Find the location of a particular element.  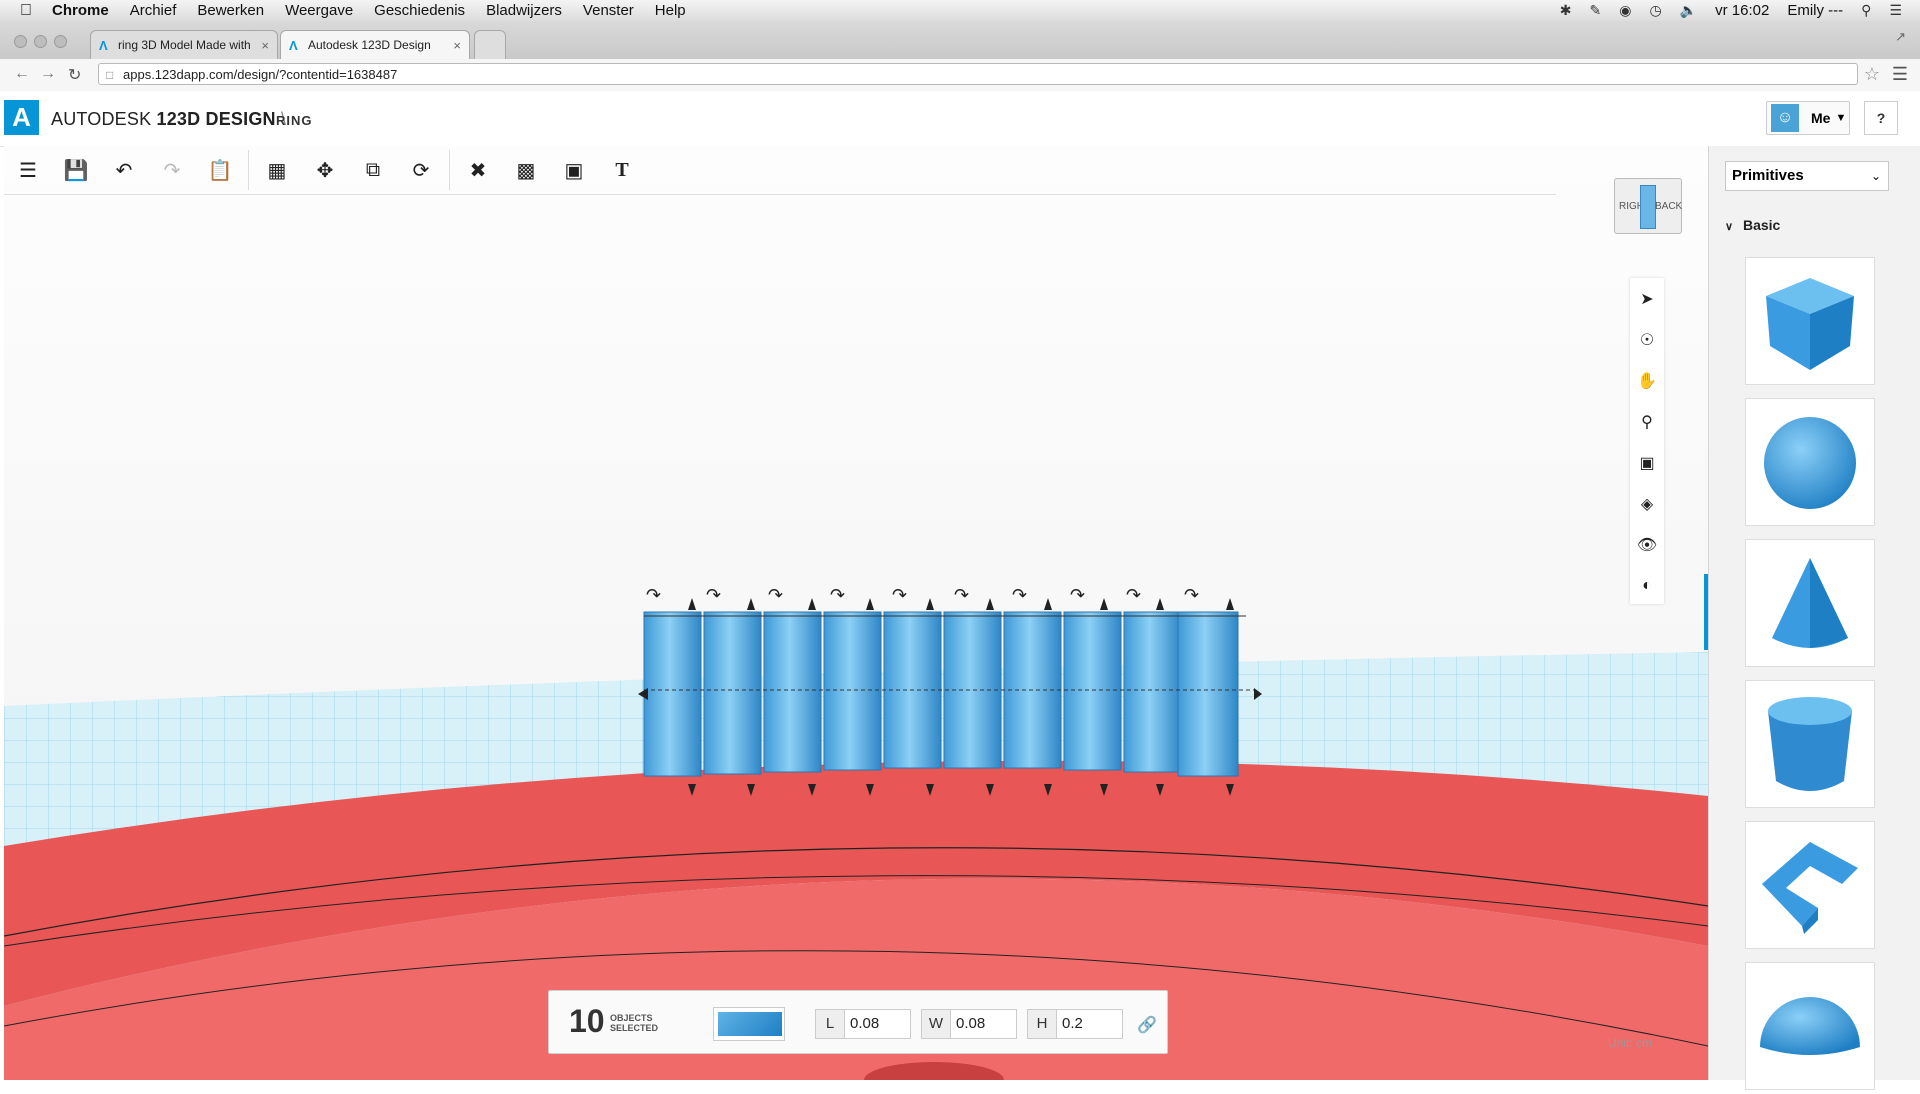

wifi-icon: ◉ is located at coordinates (1625, 10).